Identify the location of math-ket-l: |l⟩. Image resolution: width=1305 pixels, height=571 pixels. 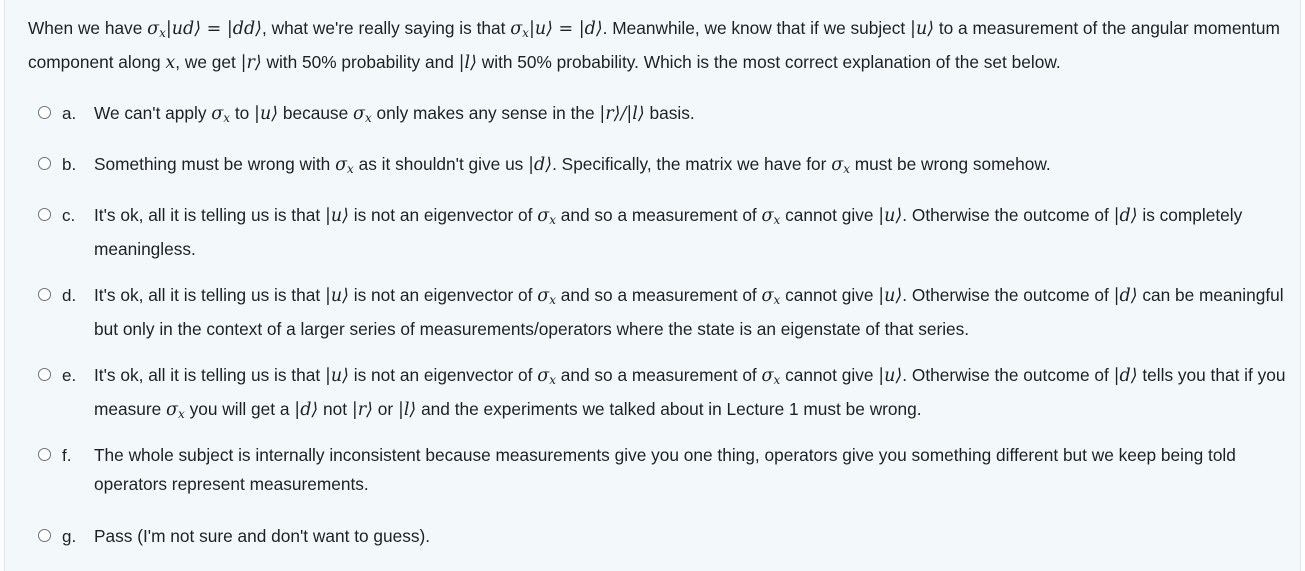
(467, 63).